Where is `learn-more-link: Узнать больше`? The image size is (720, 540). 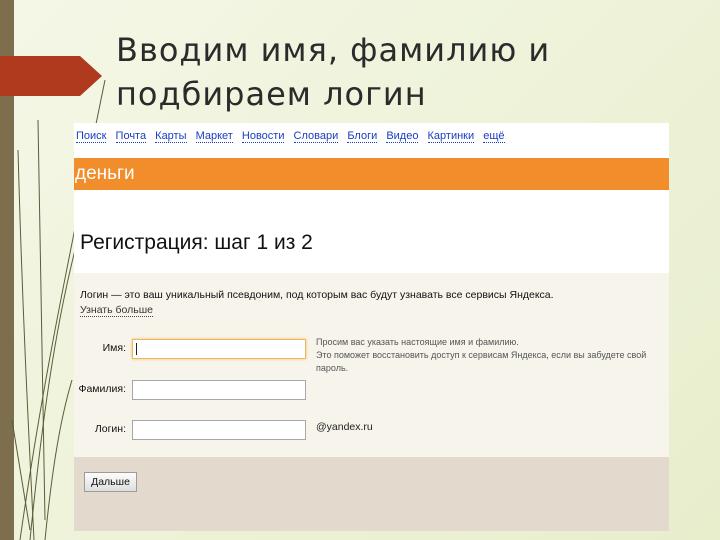
learn-more-link: Узнать больше is located at coordinates (116, 310).